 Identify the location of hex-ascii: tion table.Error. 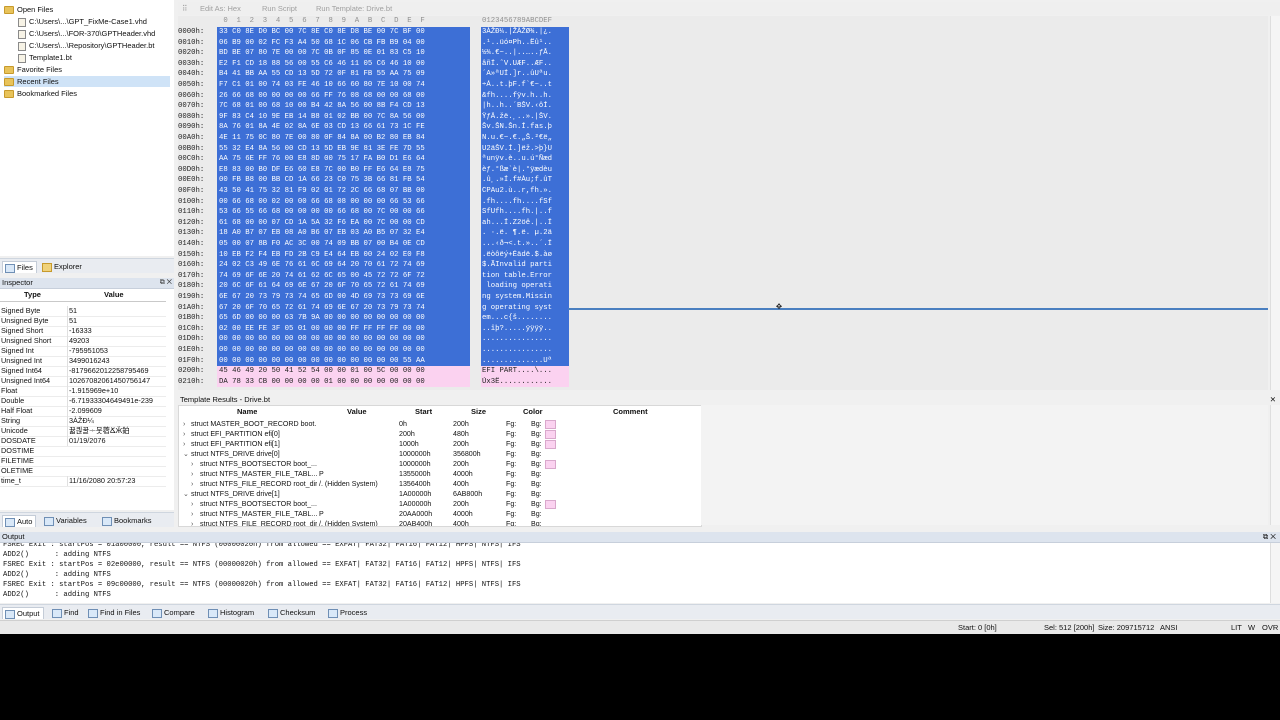
(525, 276).